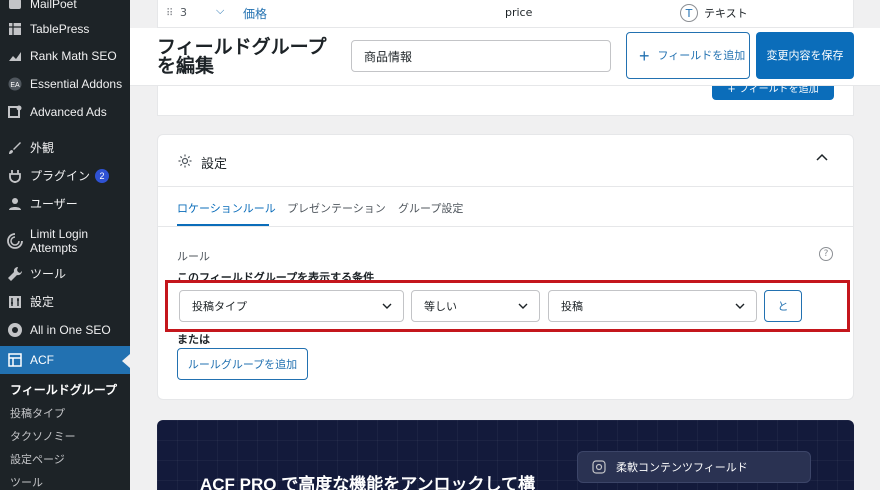 This screenshot has width=880, height=490. Describe the element at coordinates (826, 254) in the screenshot. I see `help-icon: ?` at that location.